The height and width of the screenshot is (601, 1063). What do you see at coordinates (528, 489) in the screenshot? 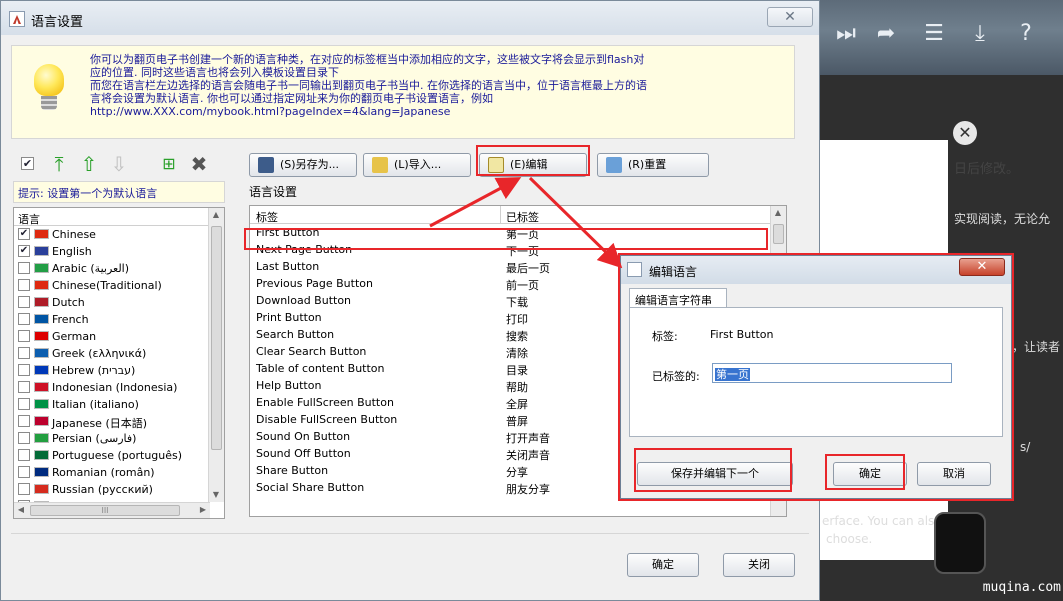
I see `row-value: 朋友分享` at bounding box center [528, 489].